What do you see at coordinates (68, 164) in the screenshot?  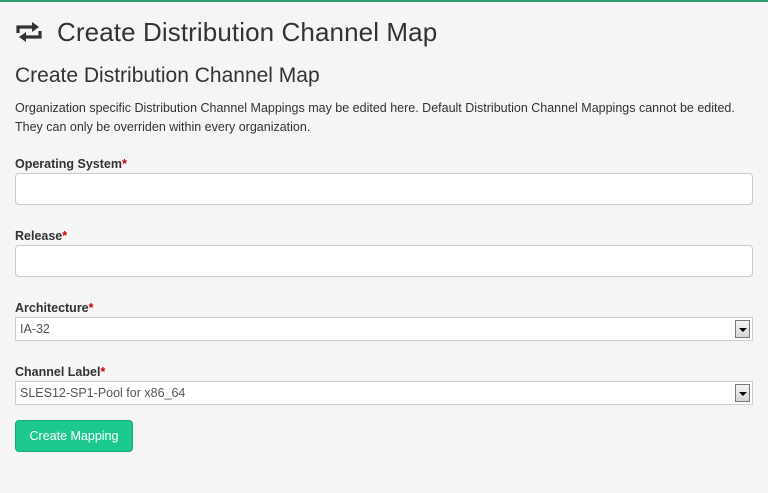 I see `operating-system-label-text: Operating System` at bounding box center [68, 164].